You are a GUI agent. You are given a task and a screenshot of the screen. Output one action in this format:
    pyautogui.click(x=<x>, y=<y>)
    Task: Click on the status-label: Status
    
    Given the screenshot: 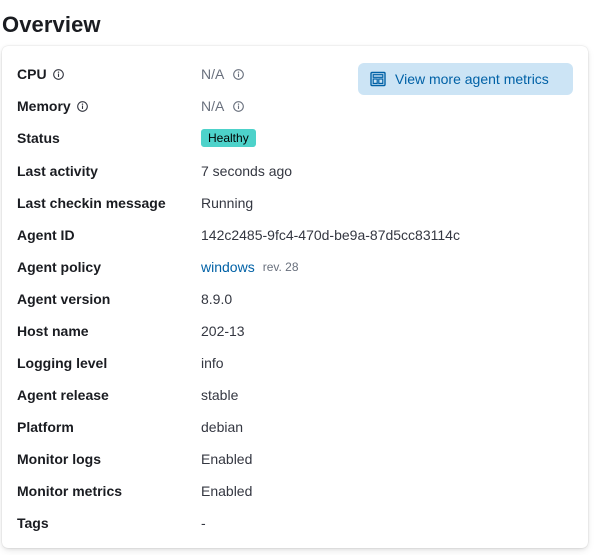 What is the action you would take?
    pyautogui.click(x=38, y=138)
    